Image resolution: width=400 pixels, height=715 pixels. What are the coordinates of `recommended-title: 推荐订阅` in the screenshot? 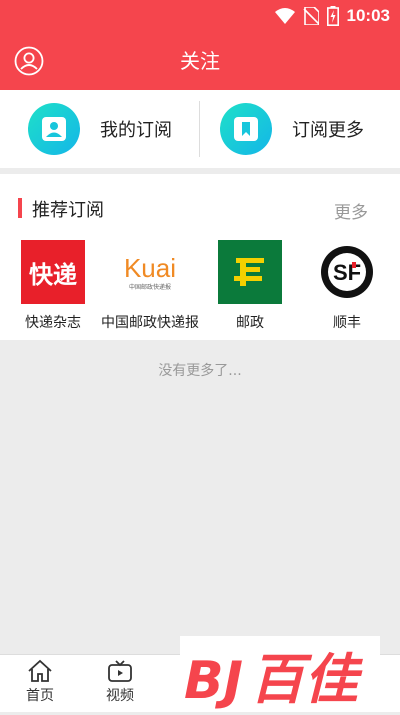 It's located at (68, 210).